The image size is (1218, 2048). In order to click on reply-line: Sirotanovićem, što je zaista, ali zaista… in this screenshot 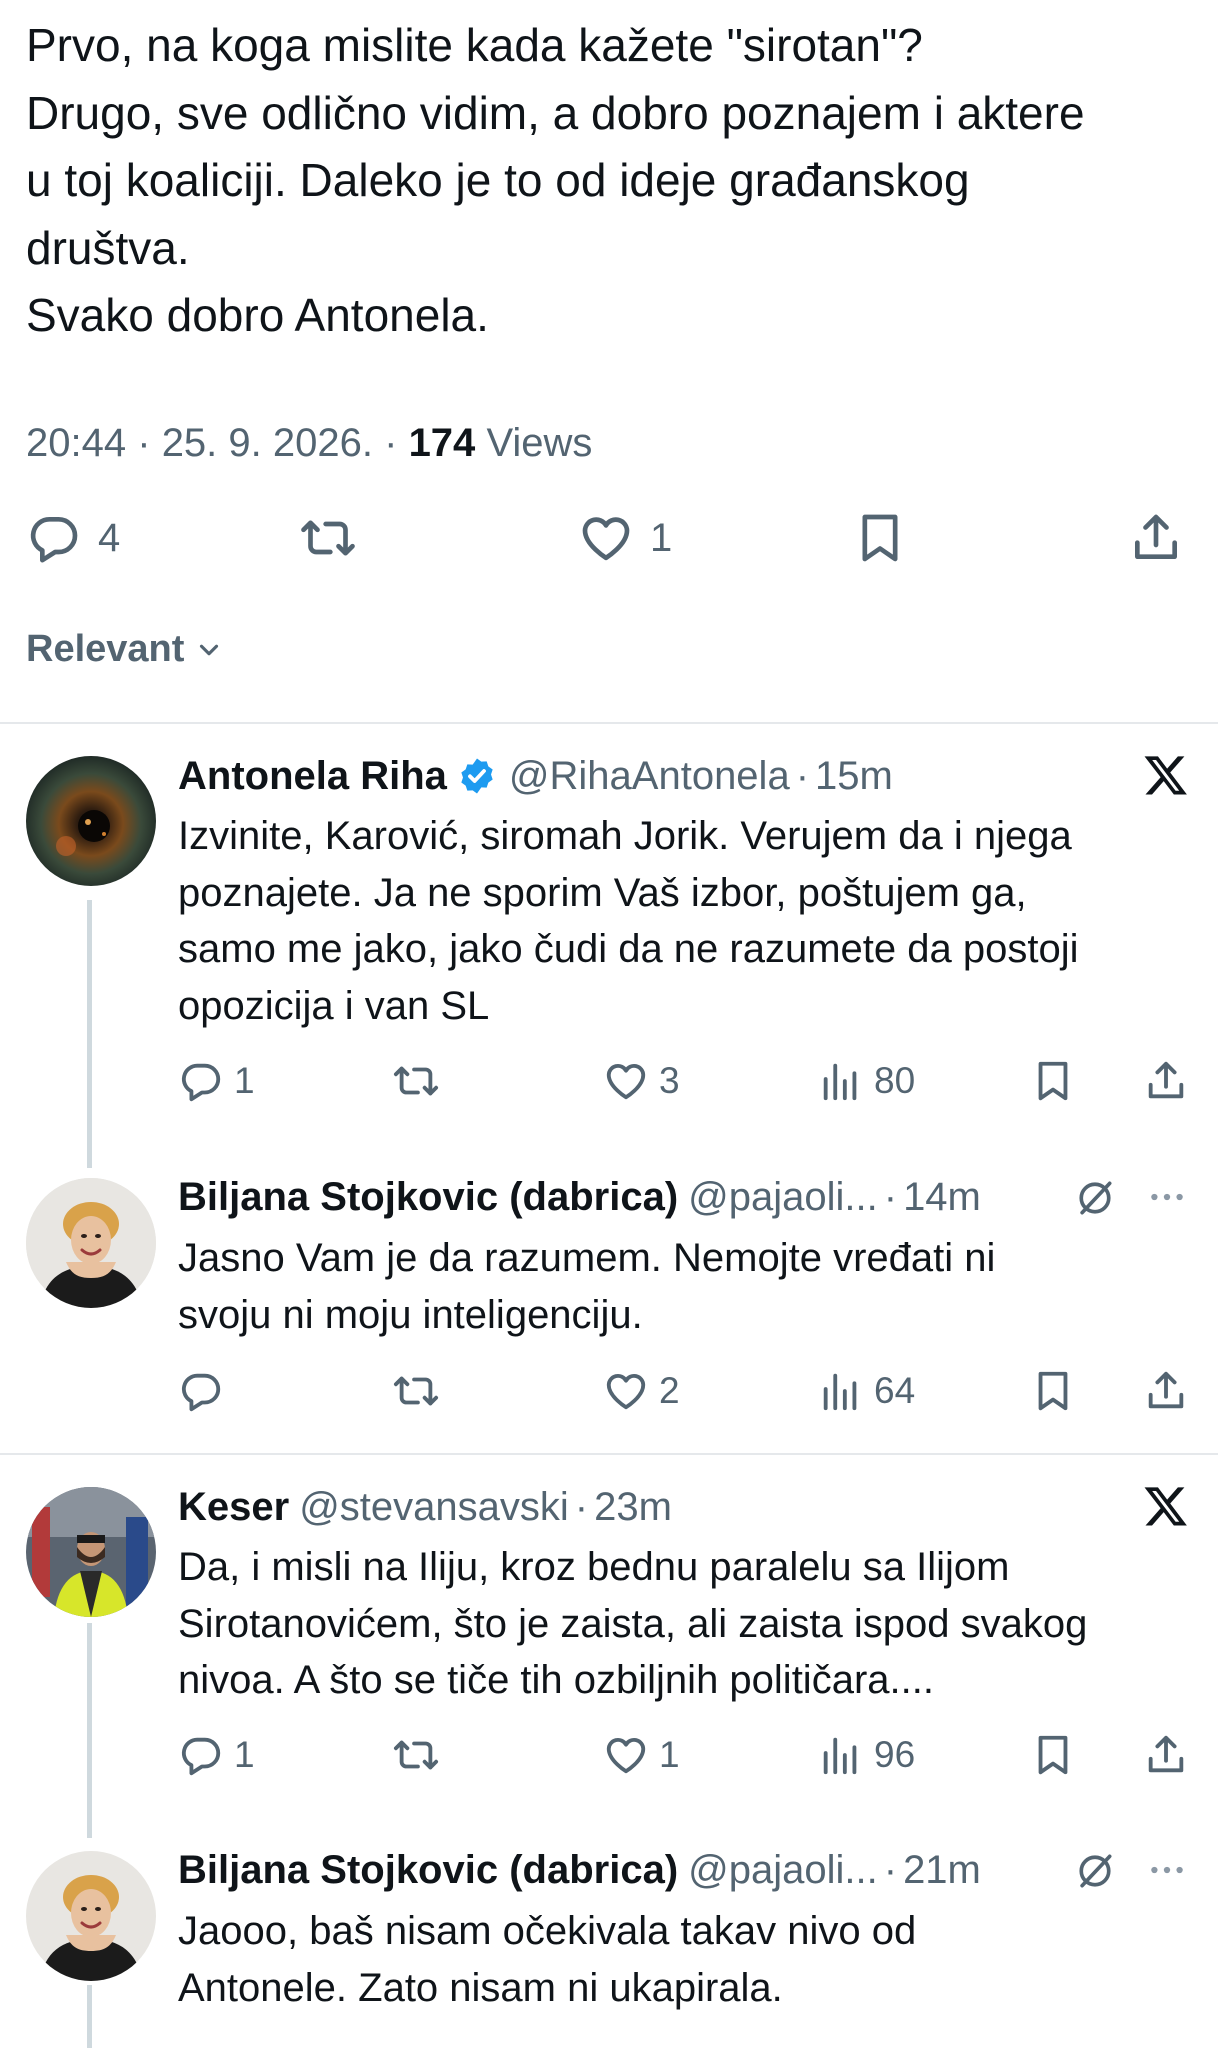, I will do `click(633, 1623)`.